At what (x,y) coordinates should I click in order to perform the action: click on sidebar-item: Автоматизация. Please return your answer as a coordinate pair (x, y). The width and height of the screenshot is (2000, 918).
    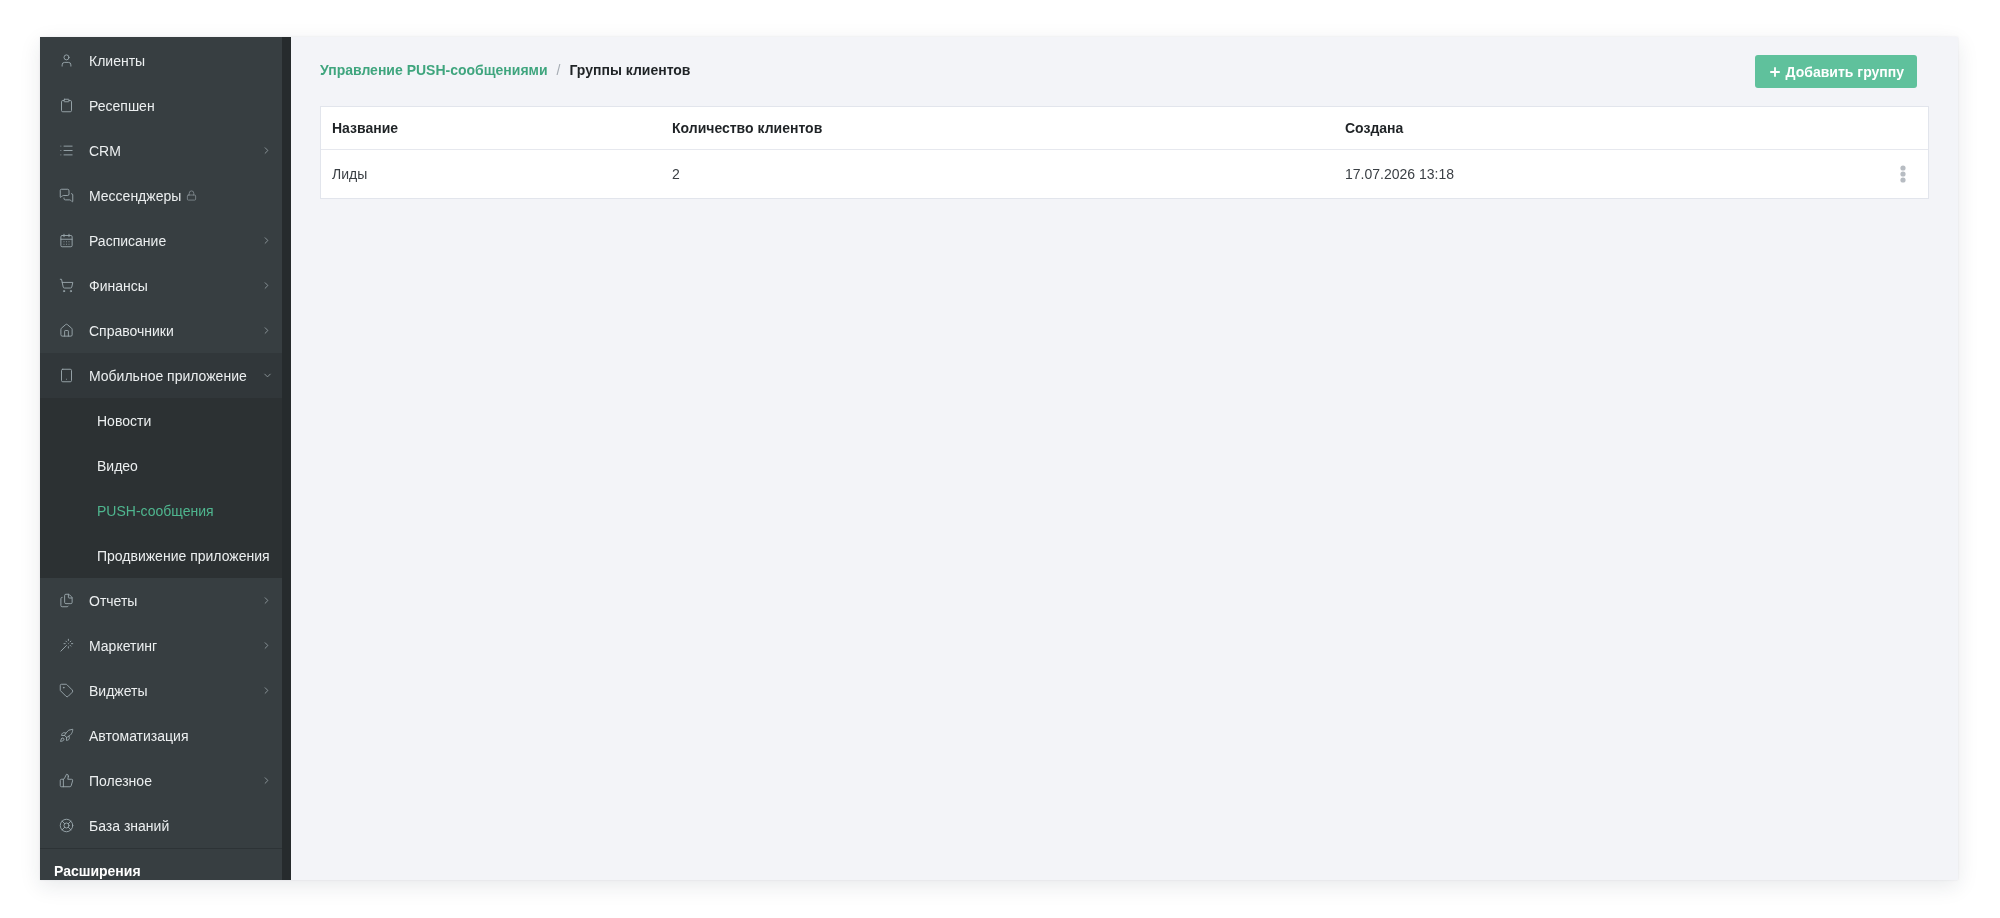
    Looking at the image, I should click on (161, 735).